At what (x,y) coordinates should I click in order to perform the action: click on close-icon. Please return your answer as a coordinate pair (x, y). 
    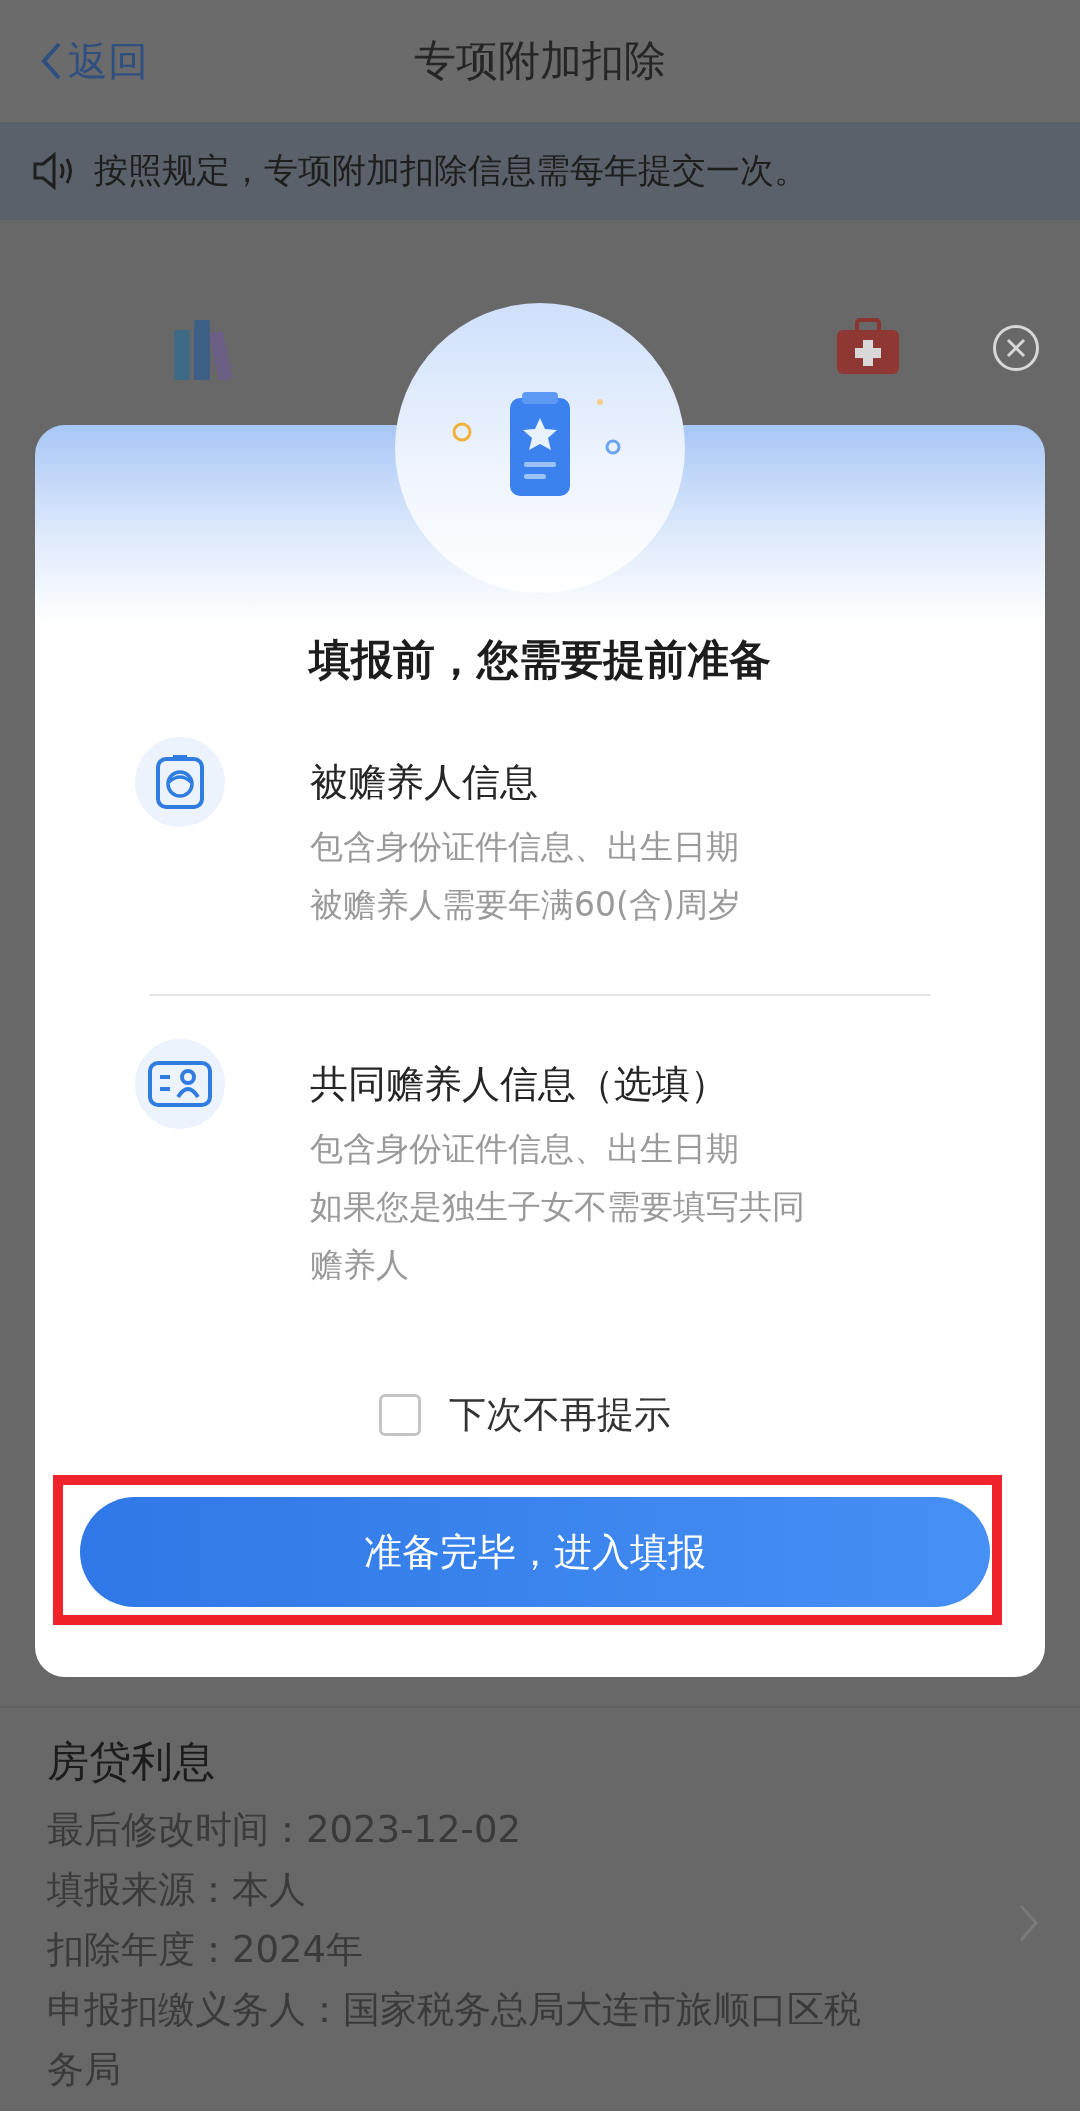
    Looking at the image, I should click on (1016, 348).